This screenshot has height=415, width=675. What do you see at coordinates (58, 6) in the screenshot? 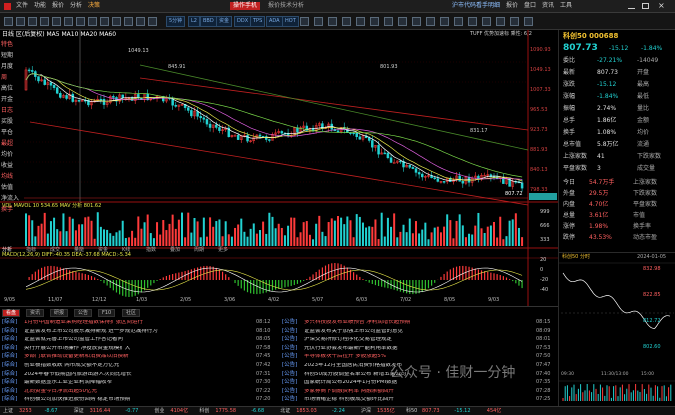
I see `menu-quote: 报价` at bounding box center [58, 6].